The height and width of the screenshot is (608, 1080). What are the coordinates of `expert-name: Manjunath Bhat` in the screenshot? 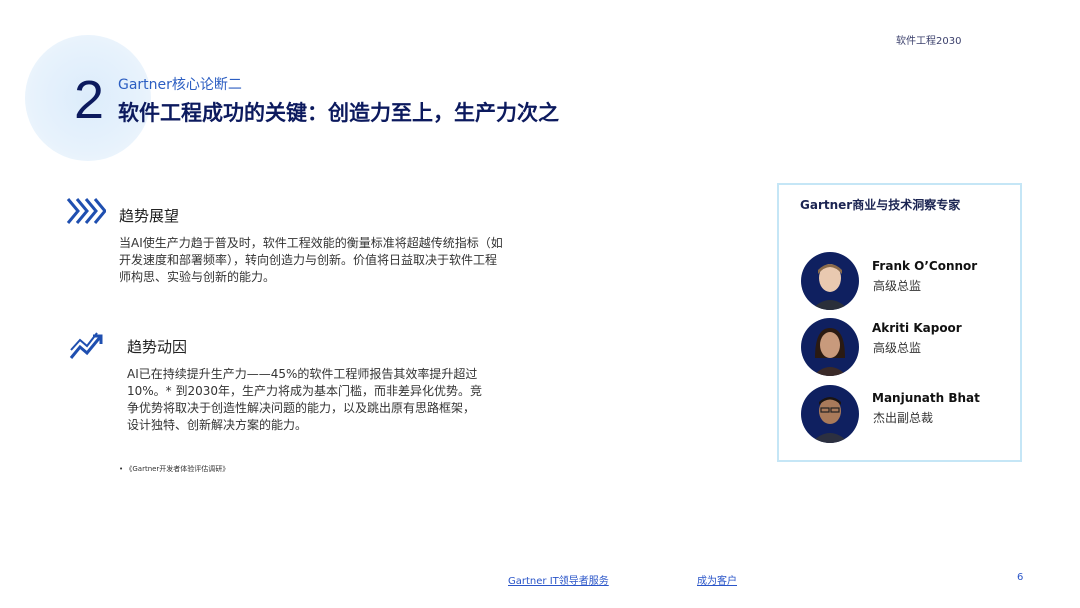 It's located at (926, 398).